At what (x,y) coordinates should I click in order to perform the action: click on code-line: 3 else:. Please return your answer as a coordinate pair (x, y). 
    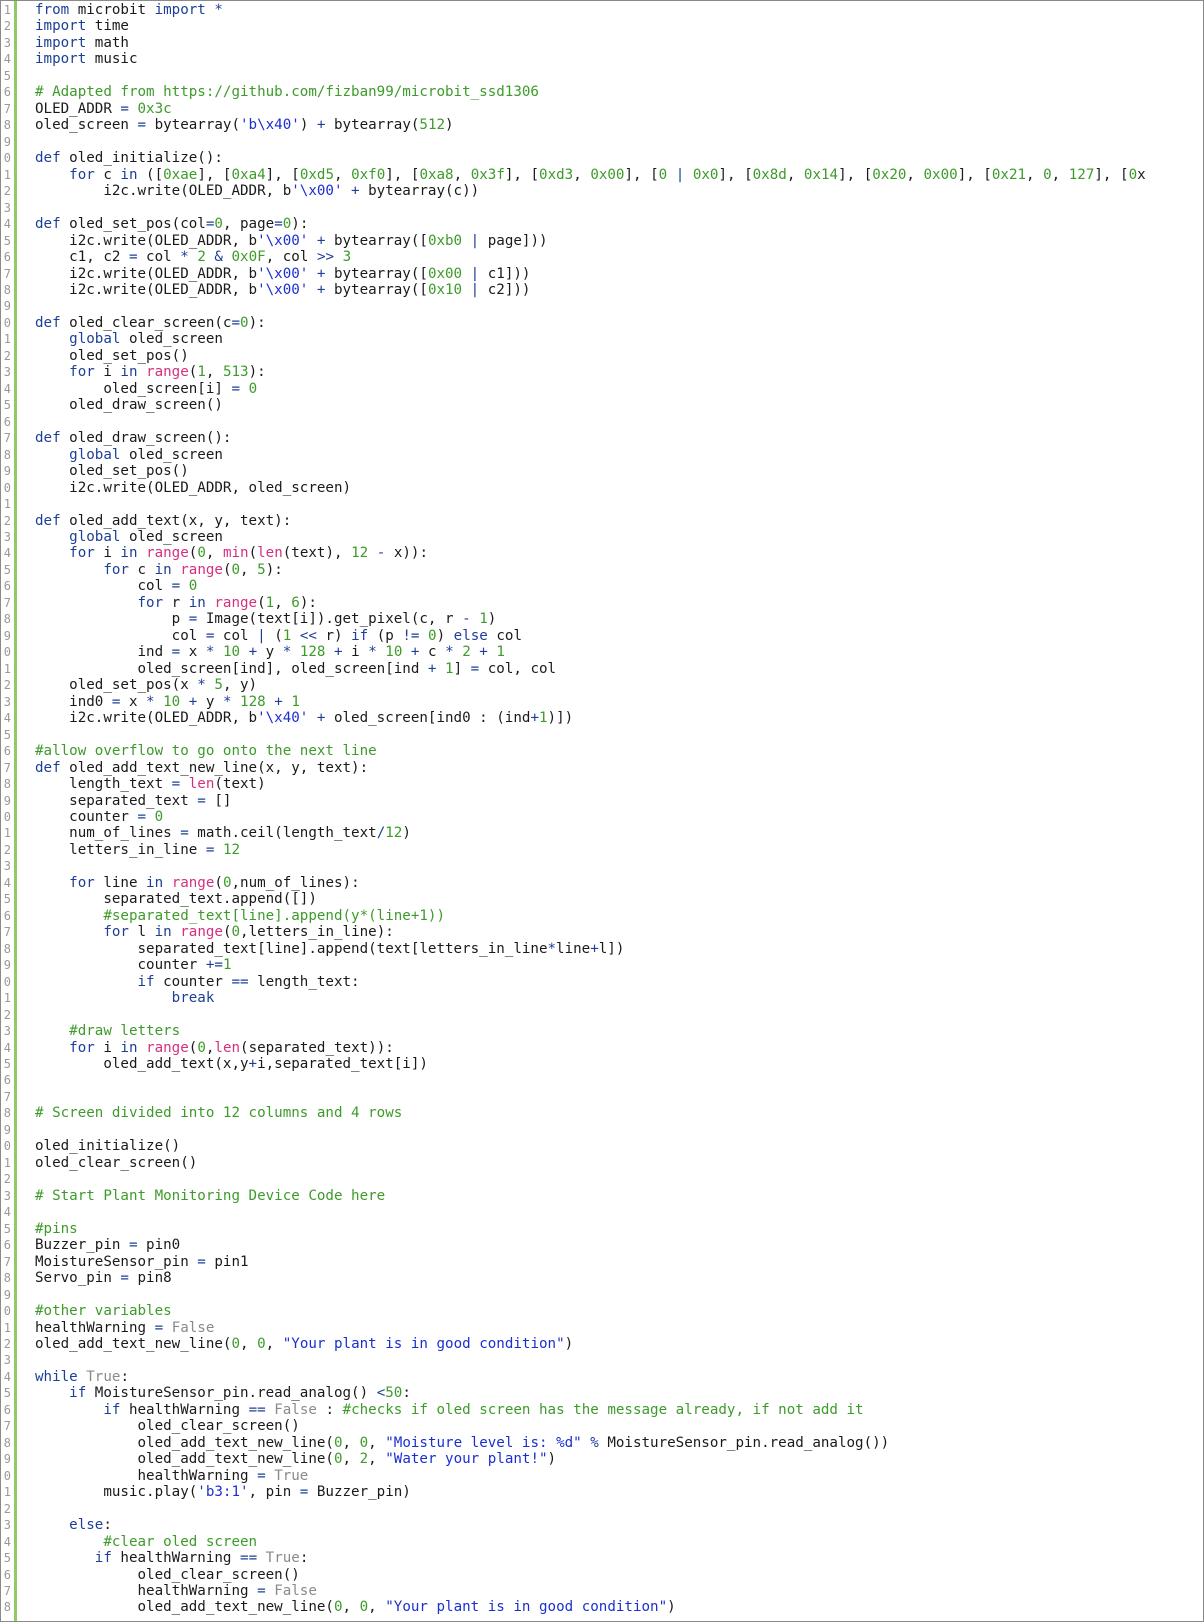
    Looking at the image, I should click on (602, 1525).